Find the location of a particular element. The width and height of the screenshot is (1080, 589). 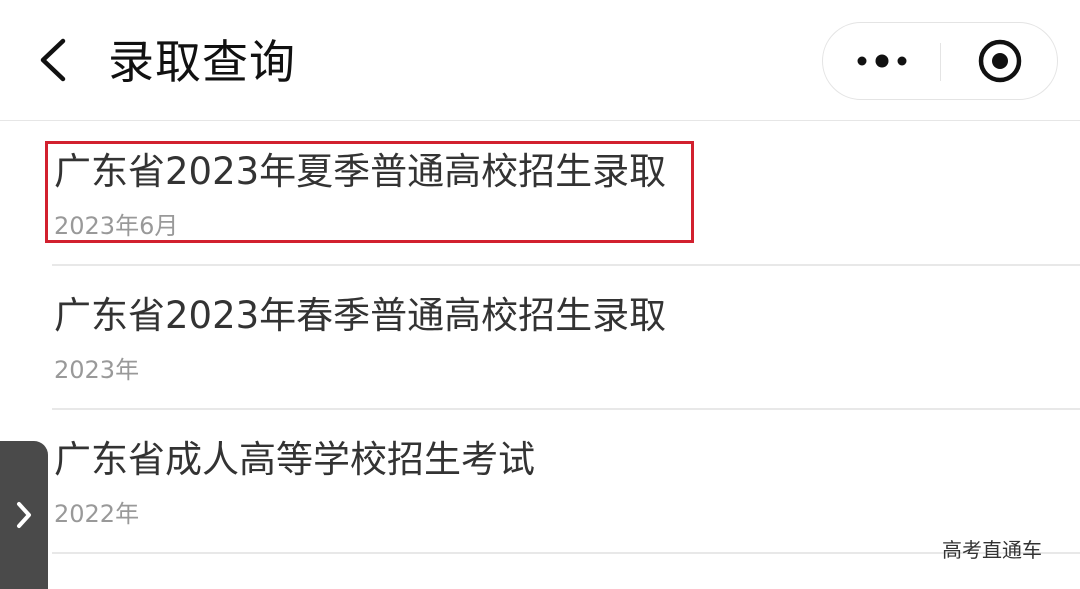

watermark: 高考直通车 is located at coordinates (992, 550).